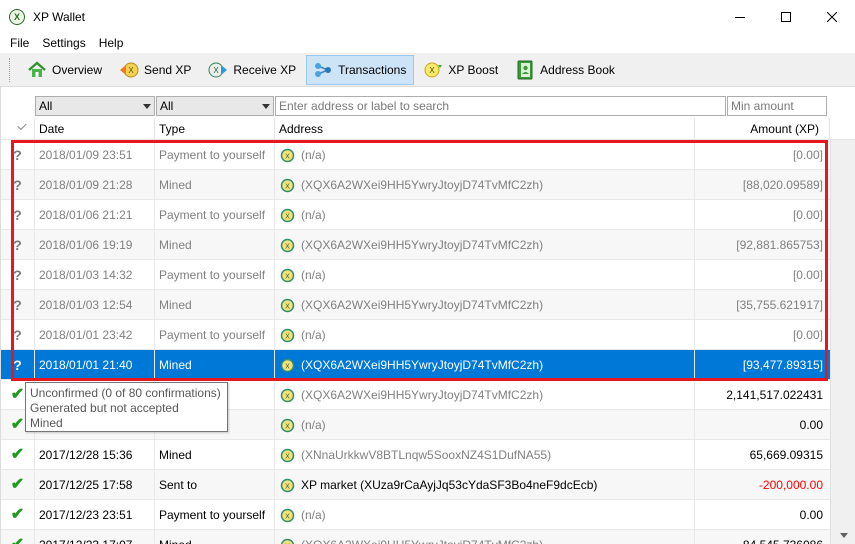 The image size is (855, 544). Describe the element at coordinates (104, 408) in the screenshot. I see `tooltip-line: Generated but not accepted` at that location.